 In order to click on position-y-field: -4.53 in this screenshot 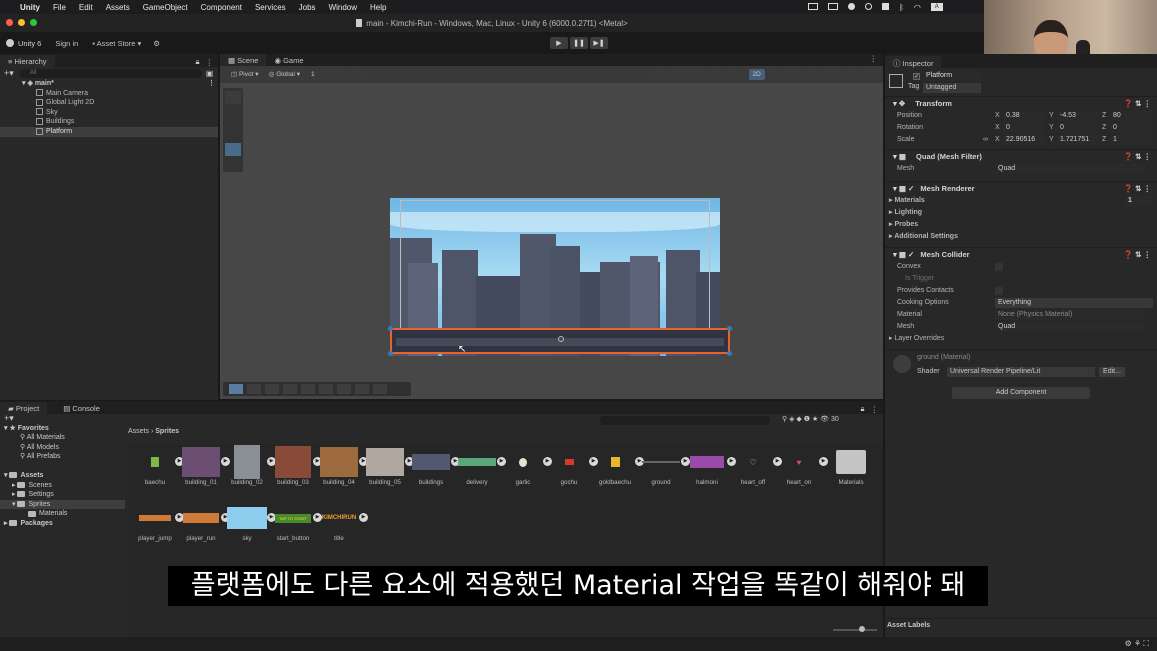, I will do `click(1078, 116)`.